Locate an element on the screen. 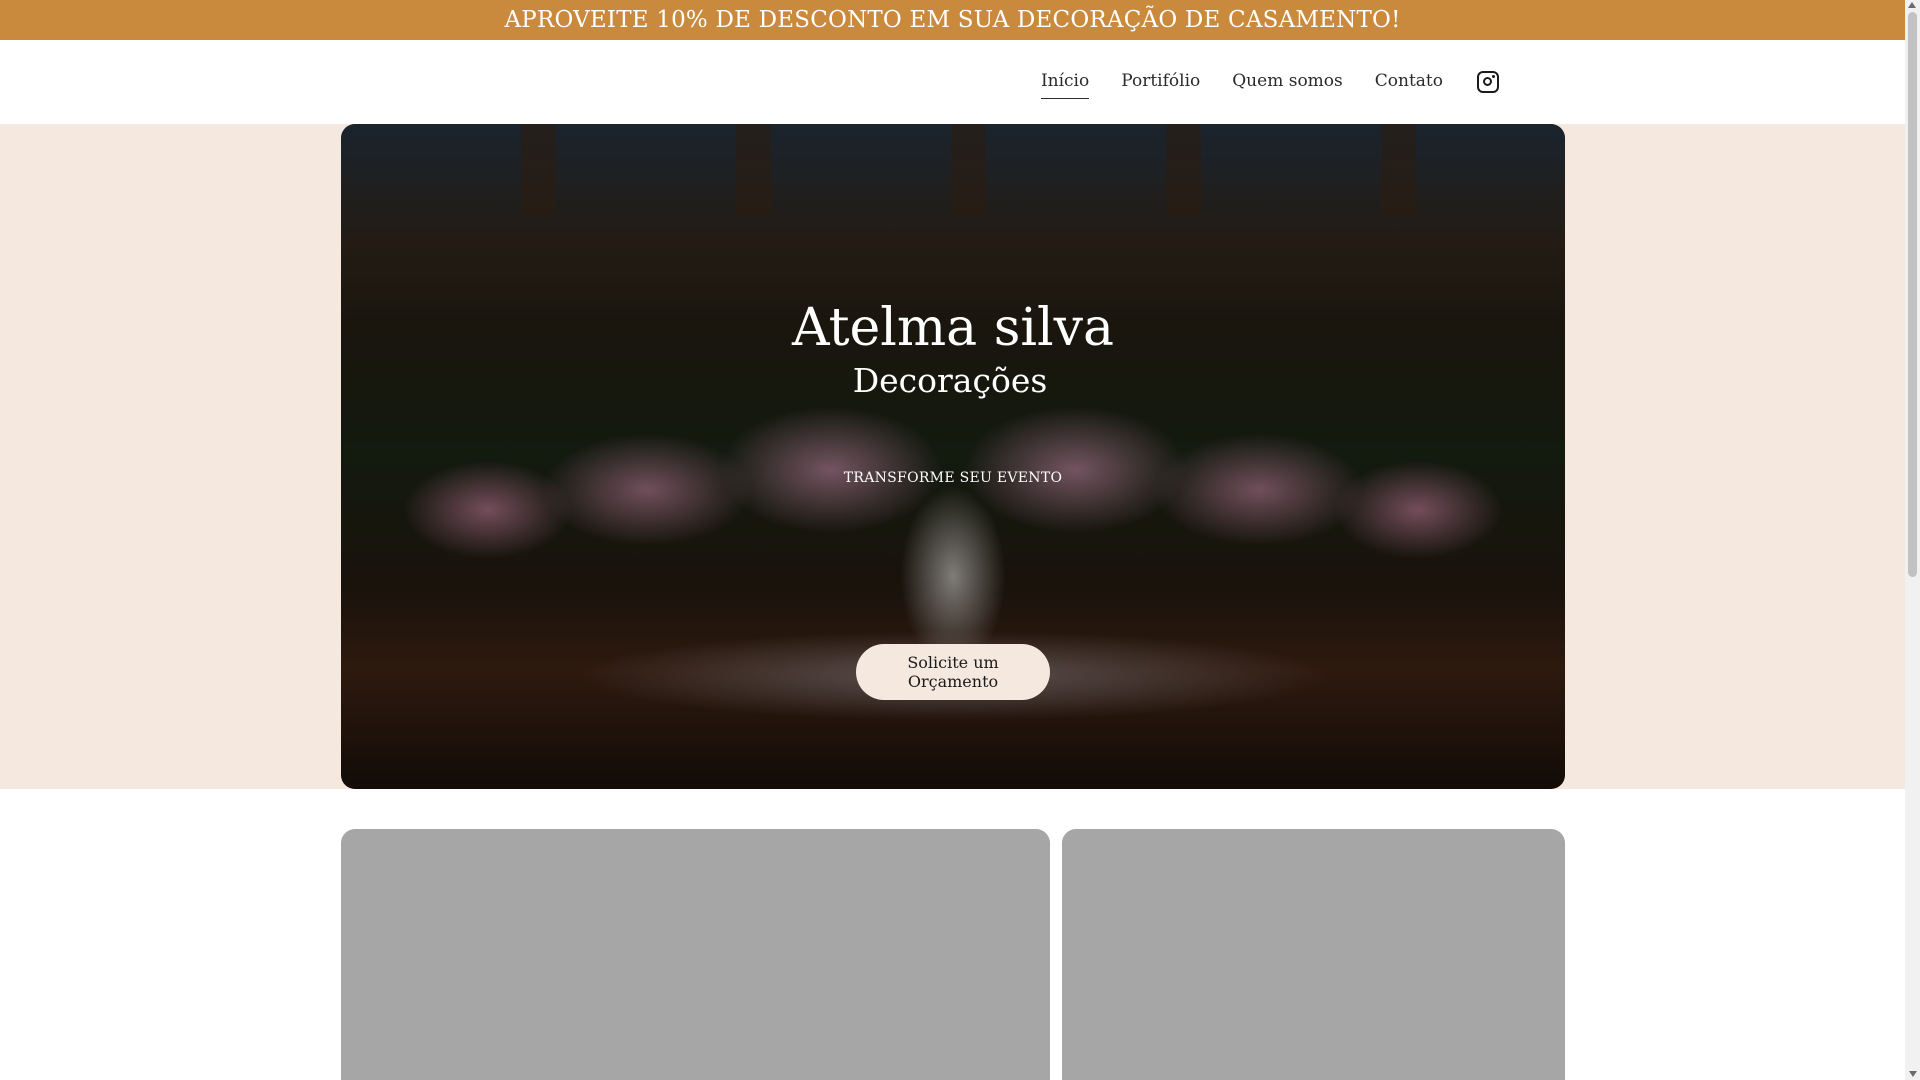 The width and height of the screenshot is (1920, 1080). scroll-up-icon is located at coordinates (1912, 5).